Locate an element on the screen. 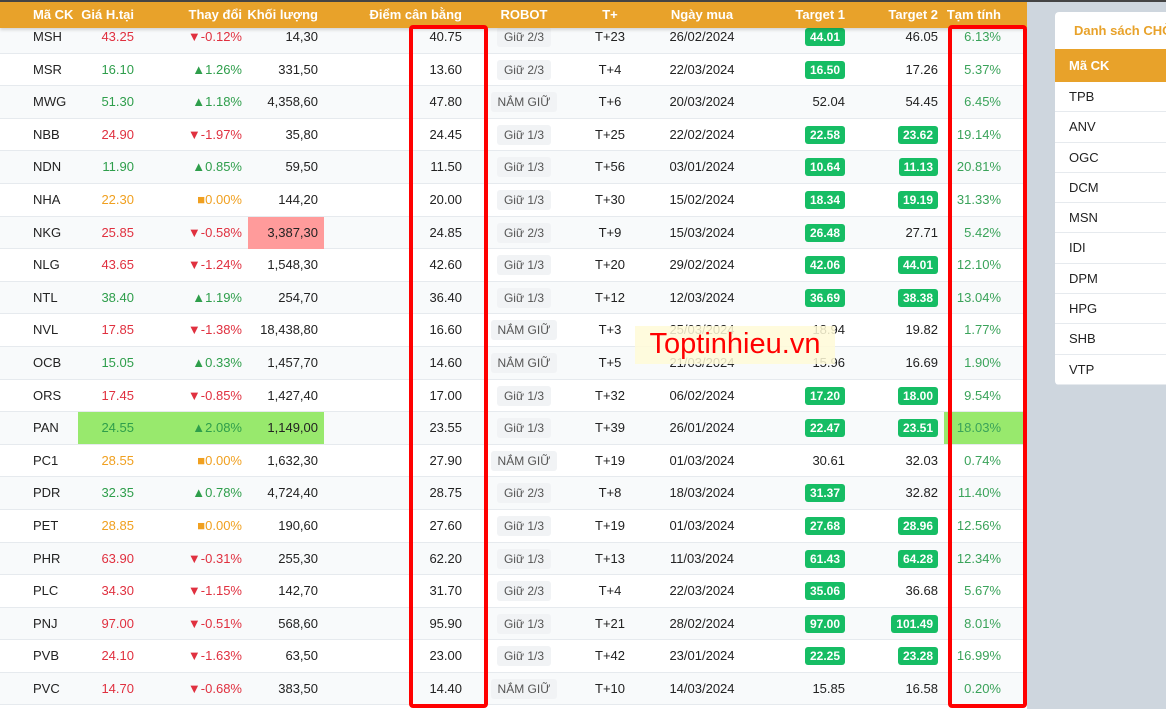  ticker: PDR is located at coordinates (46, 493).